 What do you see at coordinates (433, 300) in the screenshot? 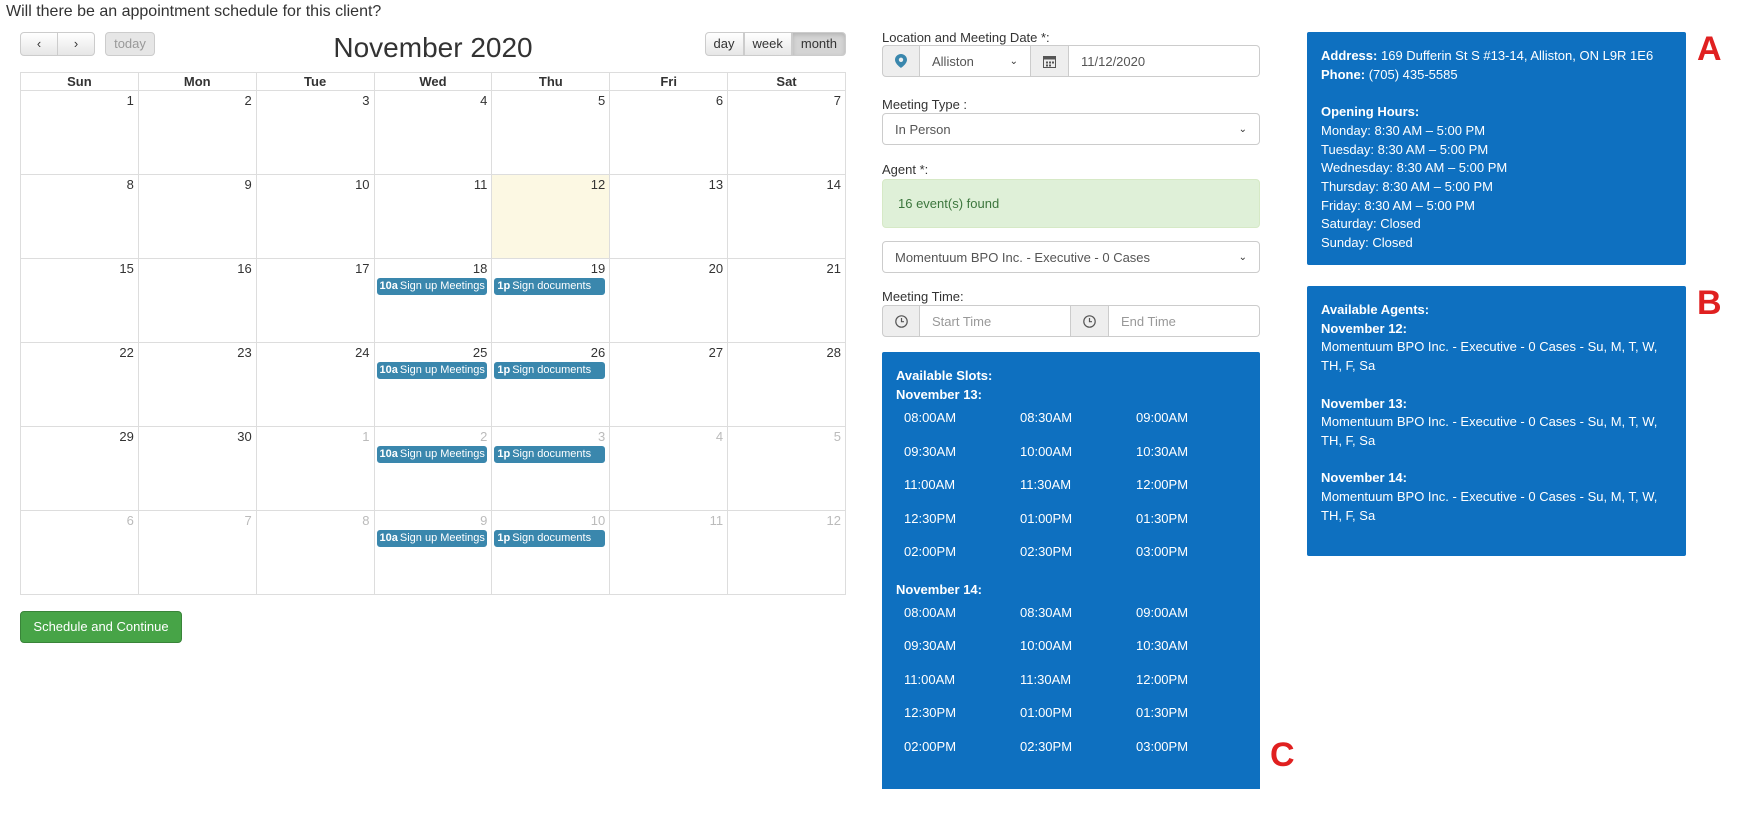
I see `calendar-day-cell: 18 10a Sign up Meetings` at bounding box center [433, 300].